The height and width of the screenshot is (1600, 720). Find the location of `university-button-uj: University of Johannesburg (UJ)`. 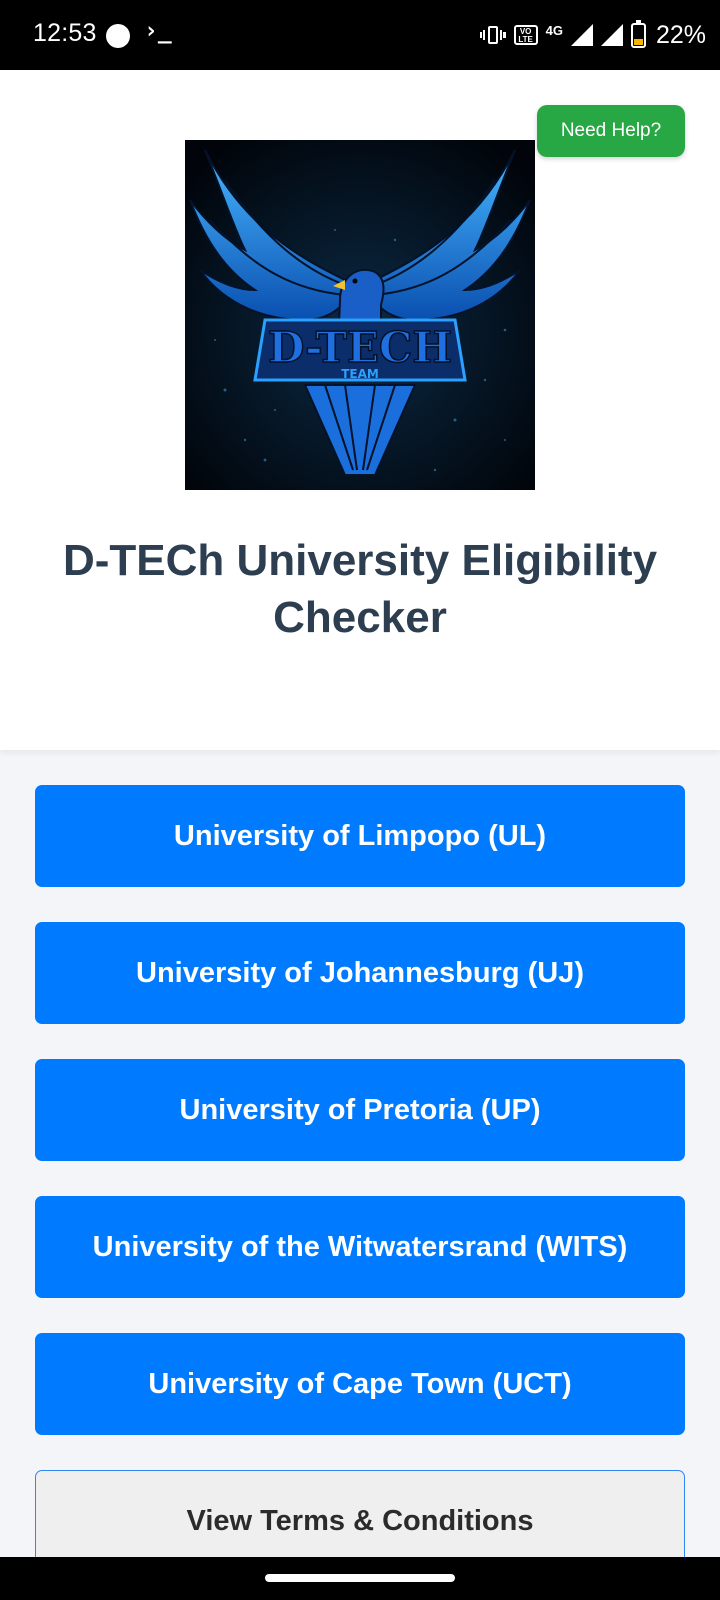

university-button-uj: University of Johannesburg (UJ) is located at coordinates (360, 973).